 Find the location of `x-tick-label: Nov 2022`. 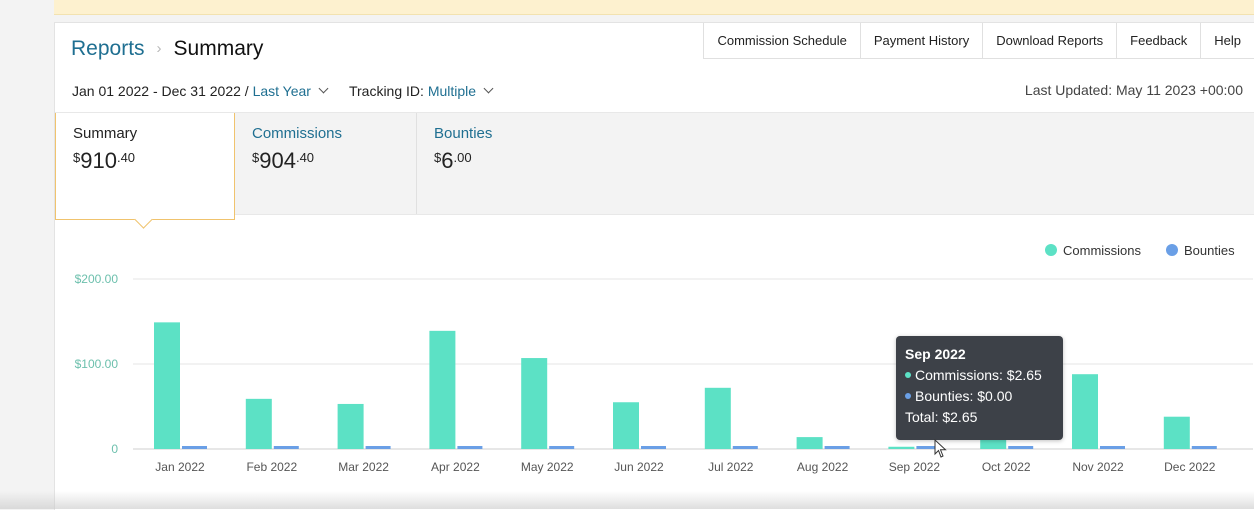

x-tick-label: Nov 2022 is located at coordinates (1098, 467).